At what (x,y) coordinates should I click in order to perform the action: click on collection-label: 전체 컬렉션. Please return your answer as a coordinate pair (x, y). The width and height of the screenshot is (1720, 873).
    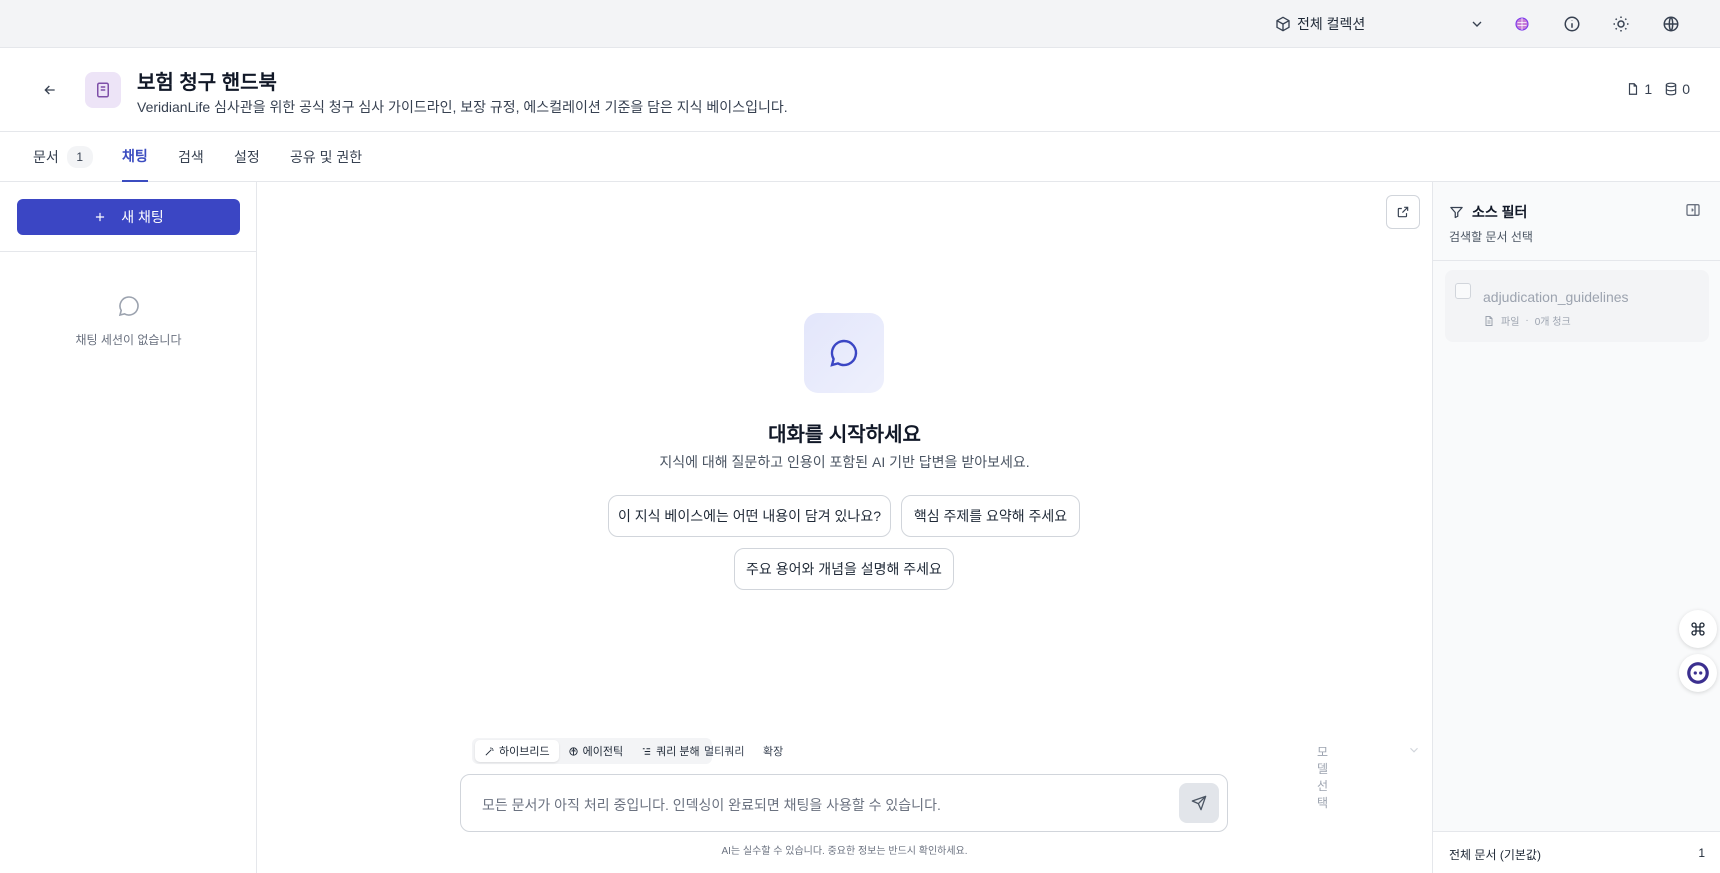
    Looking at the image, I should click on (1331, 24).